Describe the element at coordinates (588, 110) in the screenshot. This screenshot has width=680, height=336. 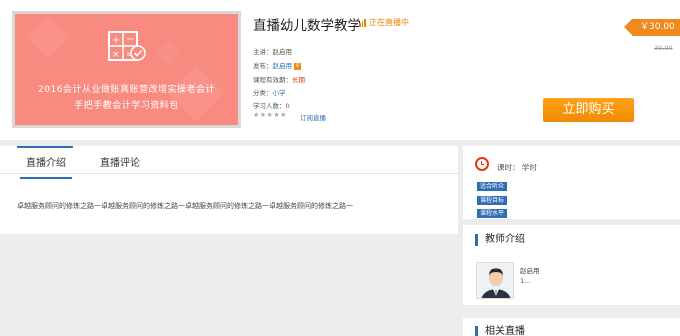
I see `buy-now-button: 立即购买` at that location.